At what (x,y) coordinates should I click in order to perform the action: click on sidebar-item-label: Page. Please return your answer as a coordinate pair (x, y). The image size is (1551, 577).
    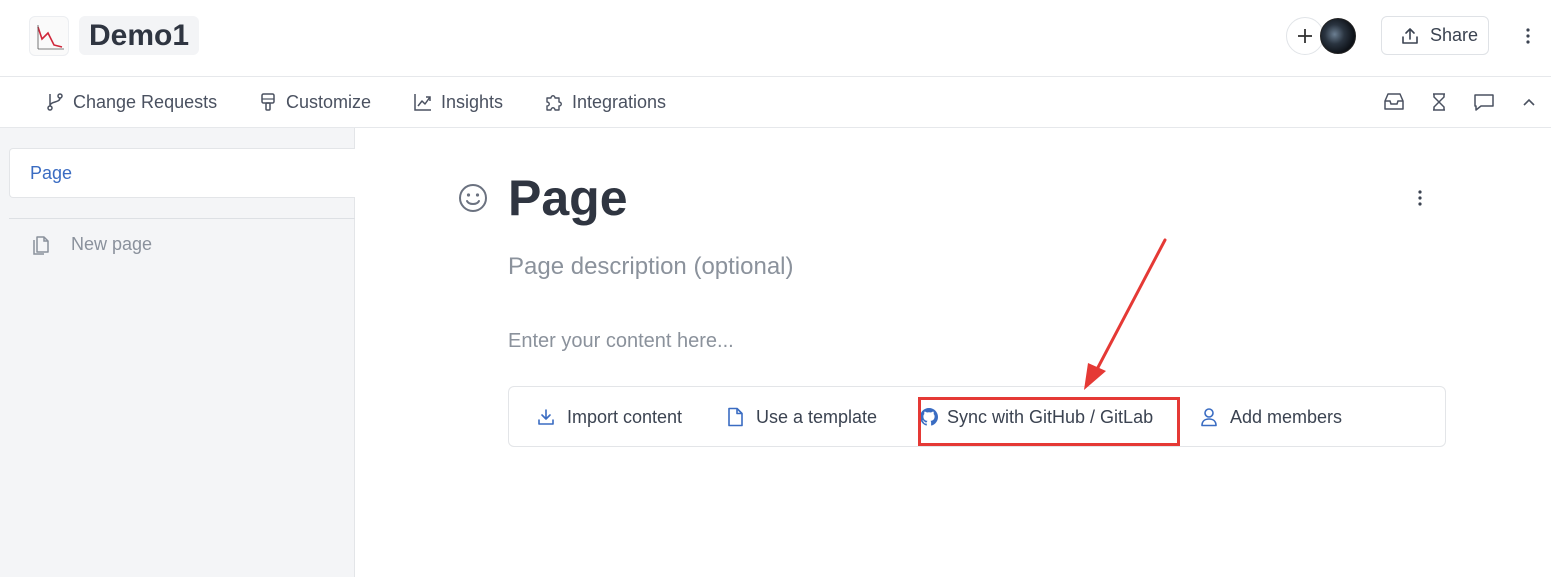
    Looking at the image, I should click on (51, 172).